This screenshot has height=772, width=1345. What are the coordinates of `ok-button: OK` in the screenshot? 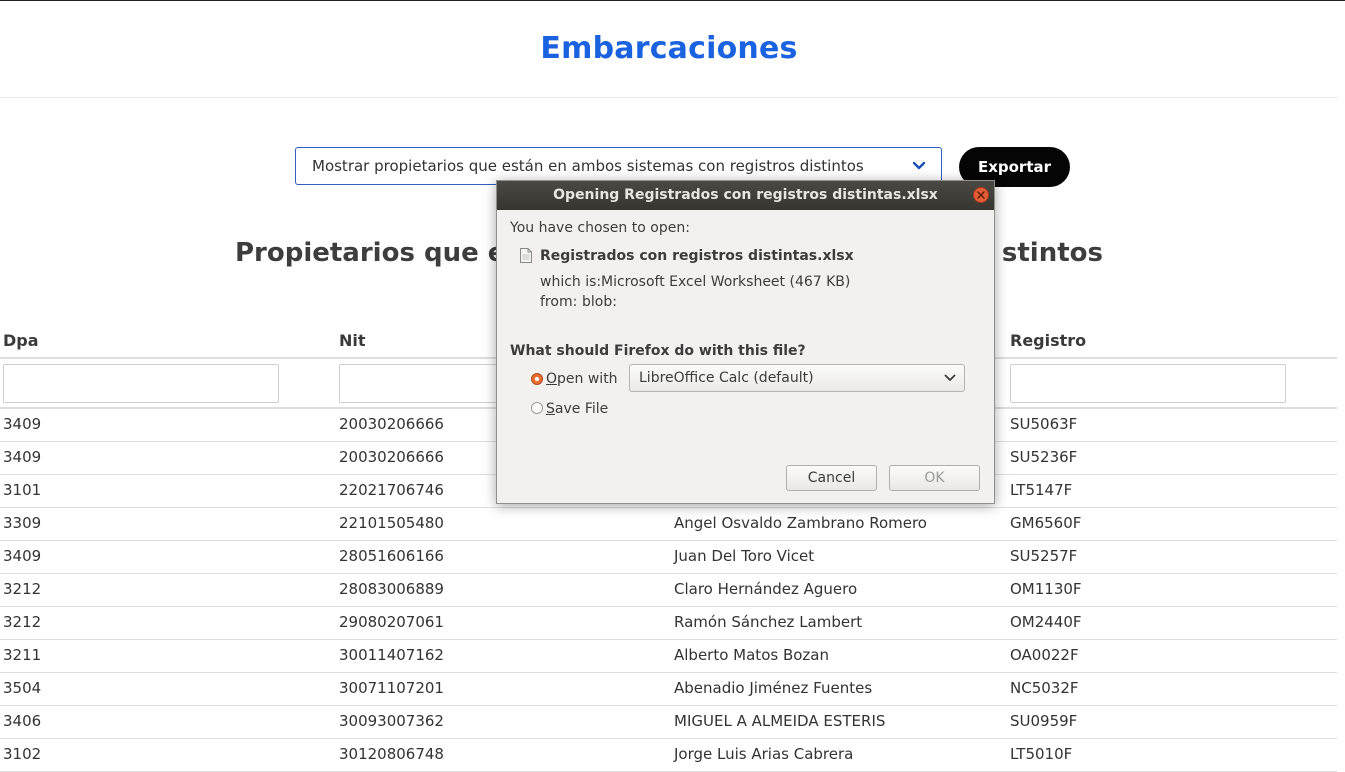 It's located at (934, 478).